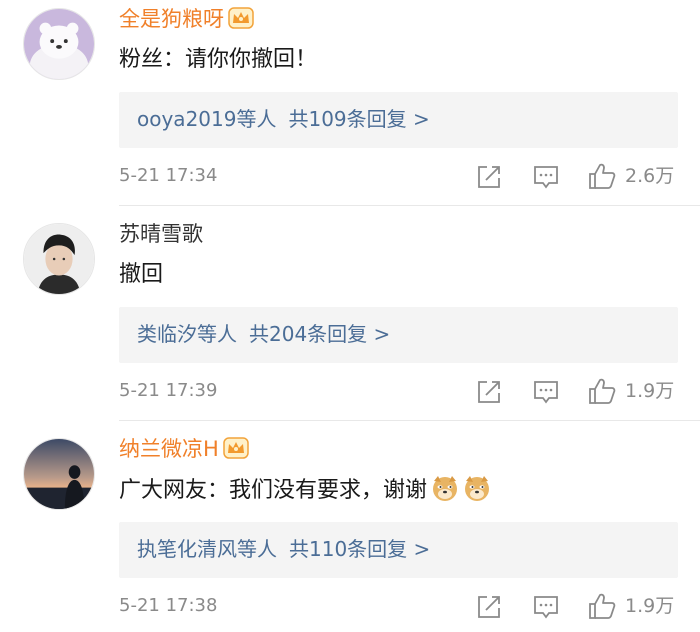  Describe the element at coordinates (169, 449) in the screenshot. I see `username-text: 纳兰微凉H` at that location.